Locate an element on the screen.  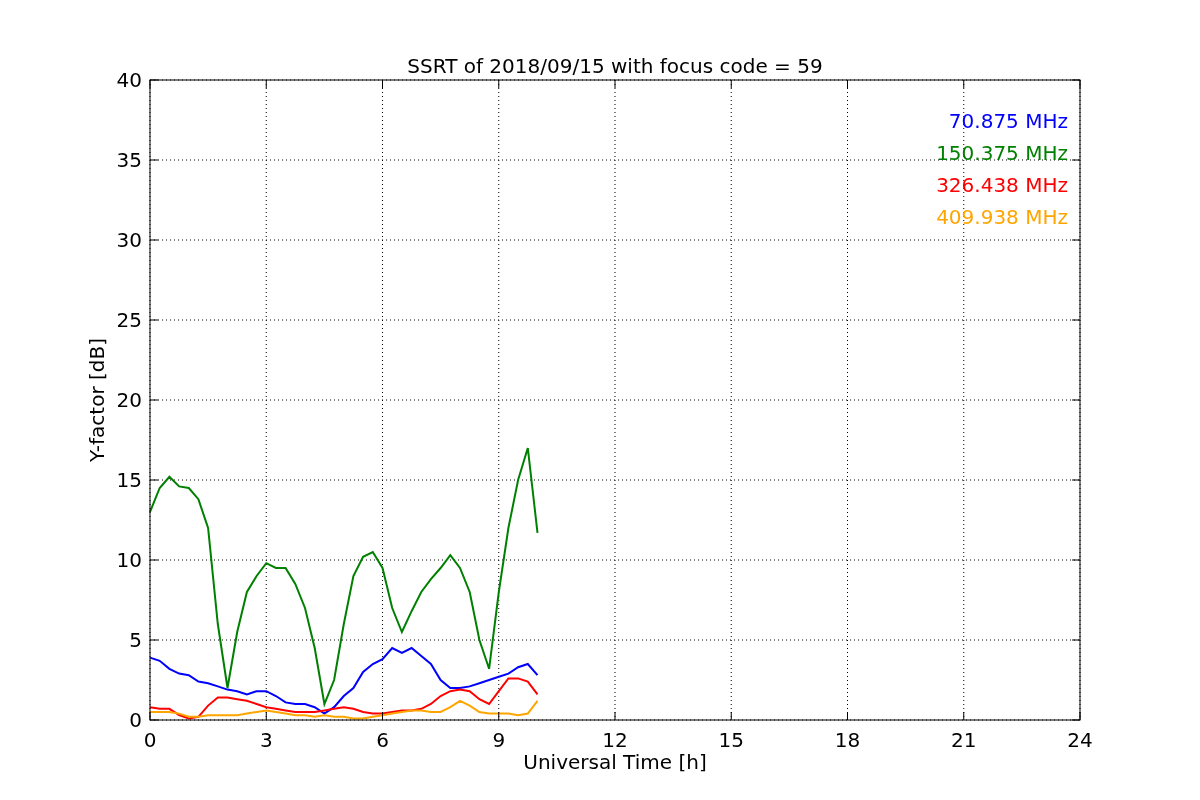
y-tick-label: 40 is located at coordinates (129, 80).